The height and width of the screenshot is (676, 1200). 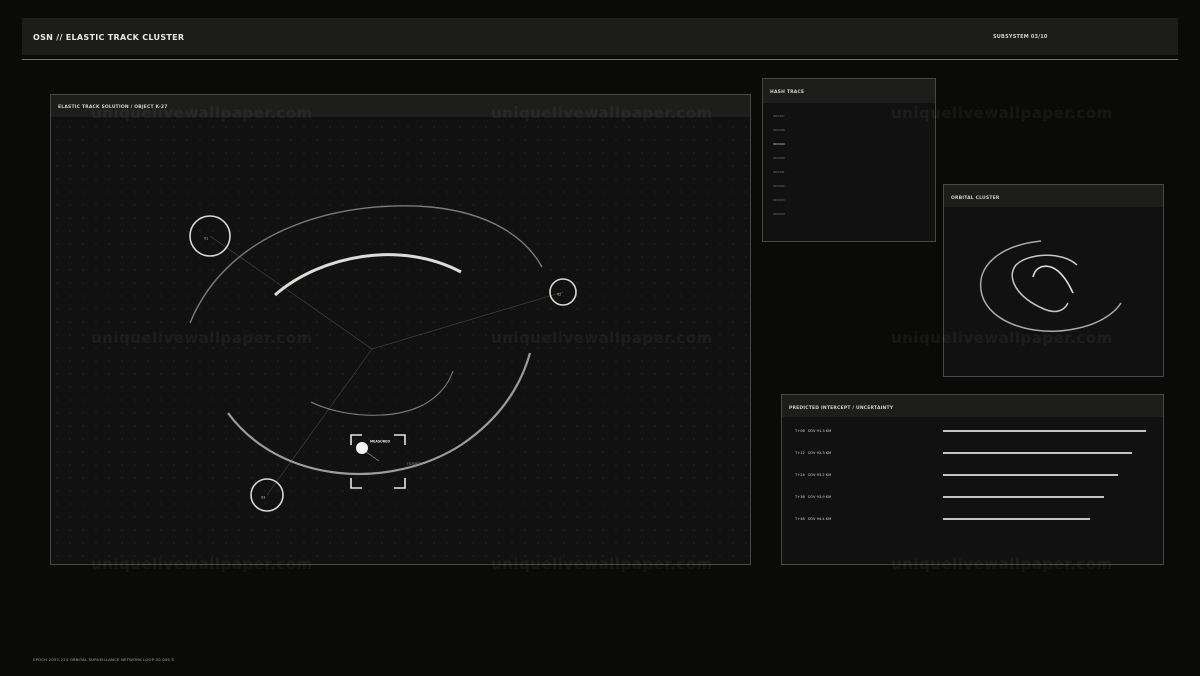 What do you see at coordinates (263, 498) in the screenshot?
I see `node-03-label: 03` at bounding box center [263, 498].